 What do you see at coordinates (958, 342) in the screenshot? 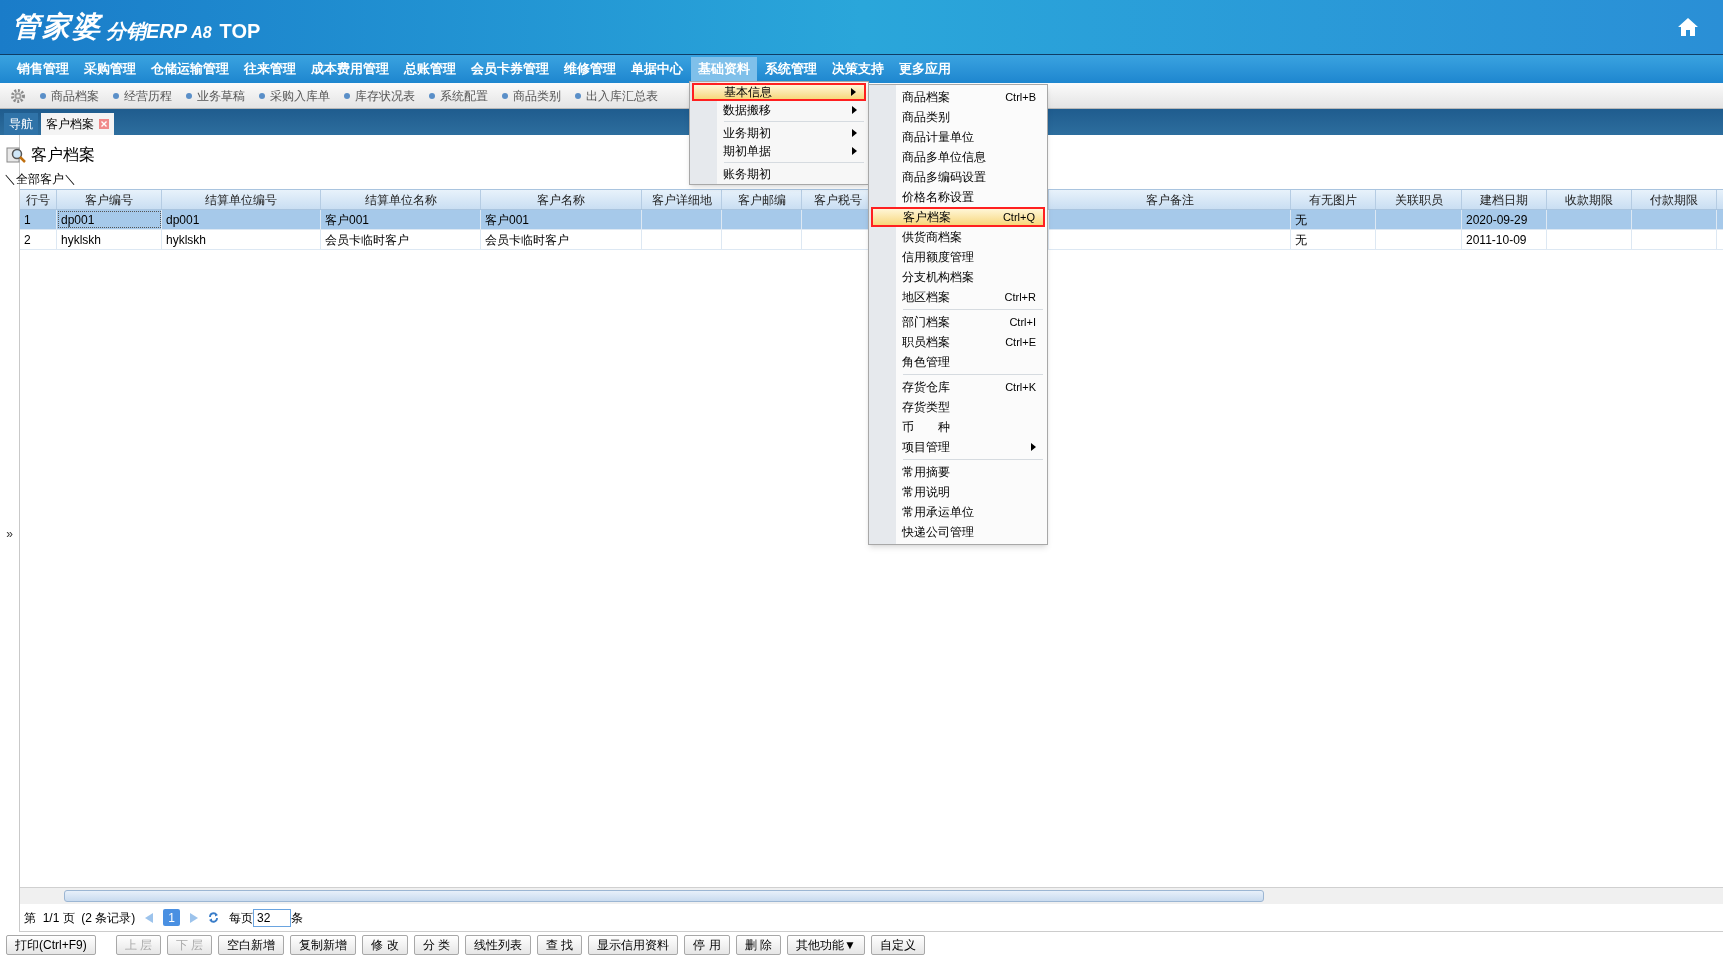
I see `menu-item: 职员档案 Ctrl+E` at bounding box center [958, 342].